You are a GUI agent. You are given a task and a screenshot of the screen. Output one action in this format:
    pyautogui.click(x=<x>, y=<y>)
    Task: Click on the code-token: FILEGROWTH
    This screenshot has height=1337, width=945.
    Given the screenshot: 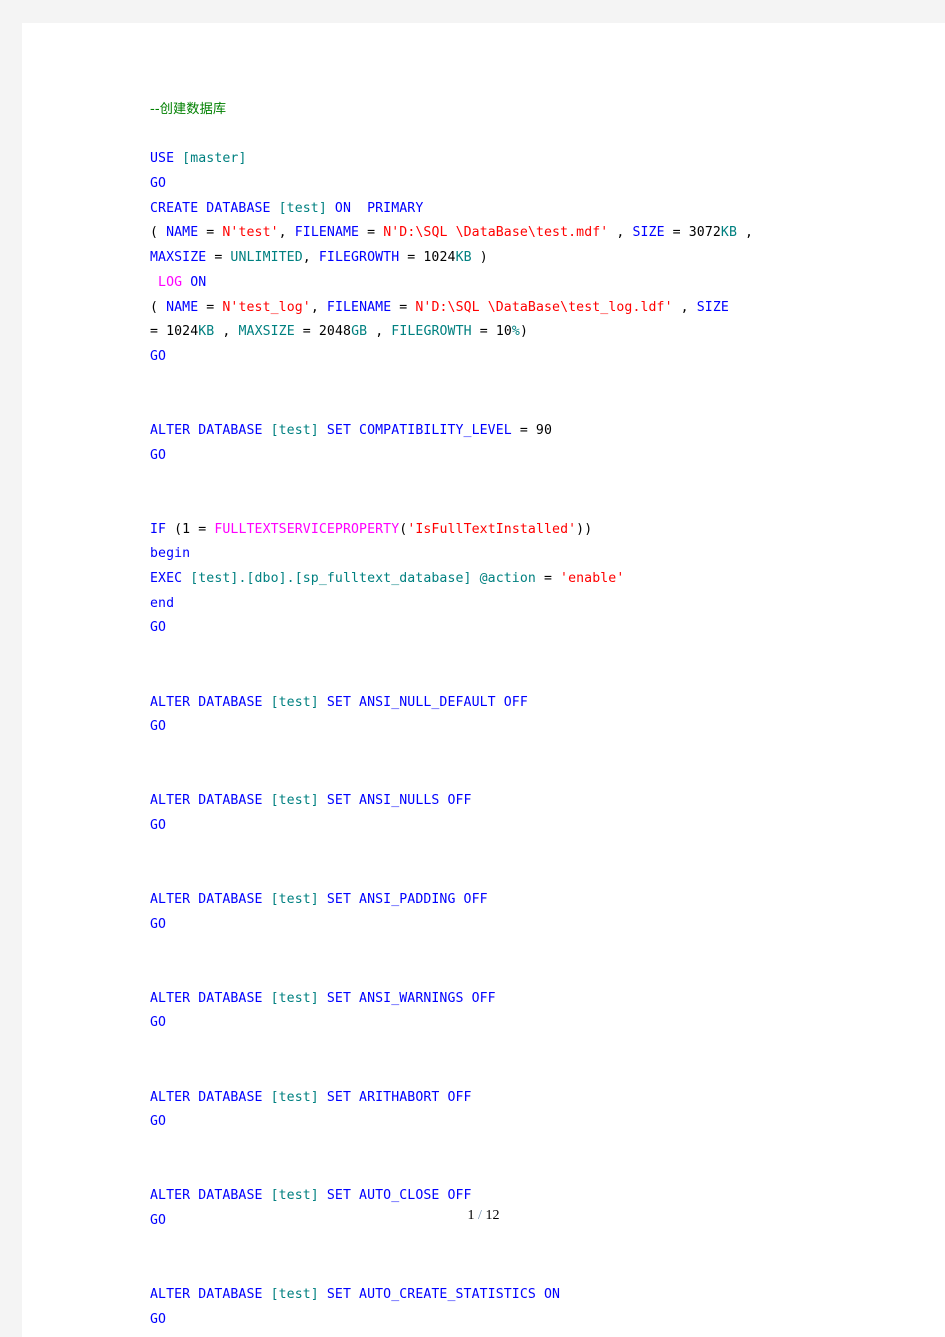 What is the action you would take?
    pyautogui.click(x=431, y=332)
    